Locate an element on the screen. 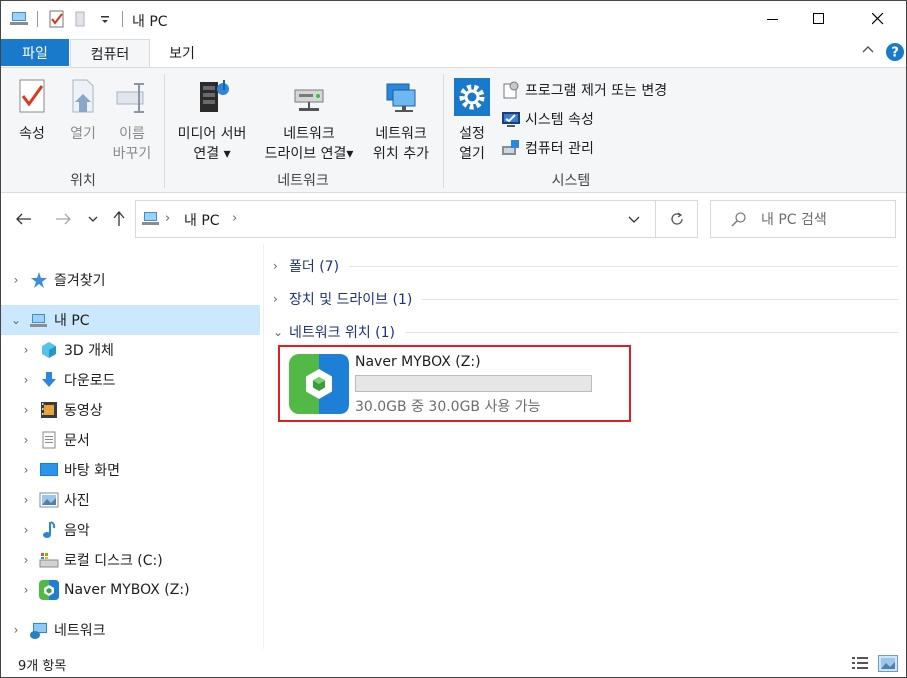 The height and width of the screenshot is (678, 907). map-drive-label-1: 네트워크 is located at coordinates (309, 134).